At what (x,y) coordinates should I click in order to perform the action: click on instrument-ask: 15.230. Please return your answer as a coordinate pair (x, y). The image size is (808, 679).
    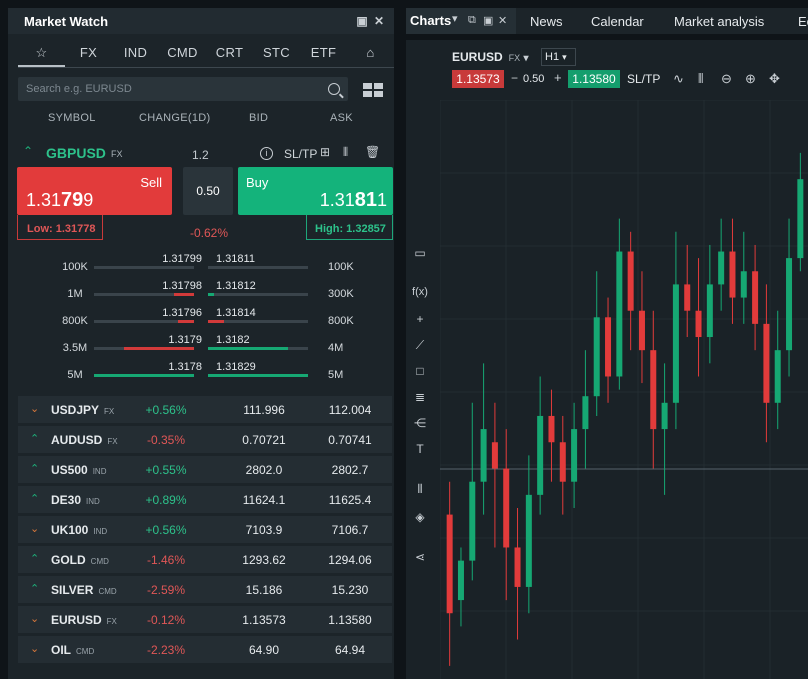
    Looking at the image, I should click on (350, 590).